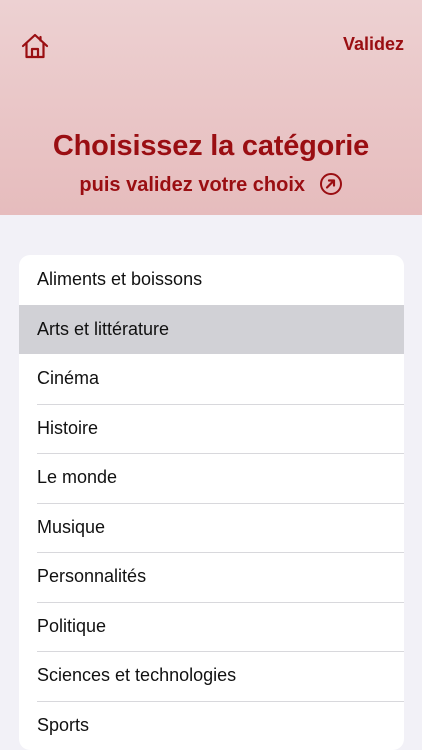 Image resolution: width=422 pixels, height=750 pixels. What do you see at coordinates (211, 527) in the screenshot?
I see `list-item-musique: Musique` at bounding box center [211, 527].